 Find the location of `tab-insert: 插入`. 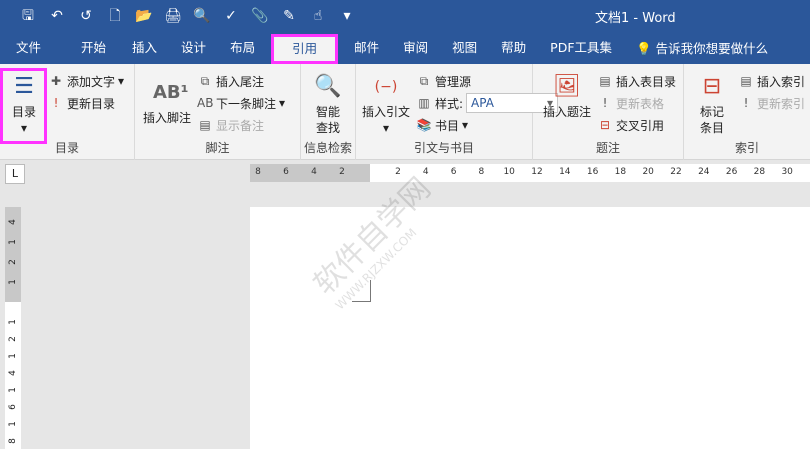

tab-insert: 插入 is located at coordinates (144, 49).